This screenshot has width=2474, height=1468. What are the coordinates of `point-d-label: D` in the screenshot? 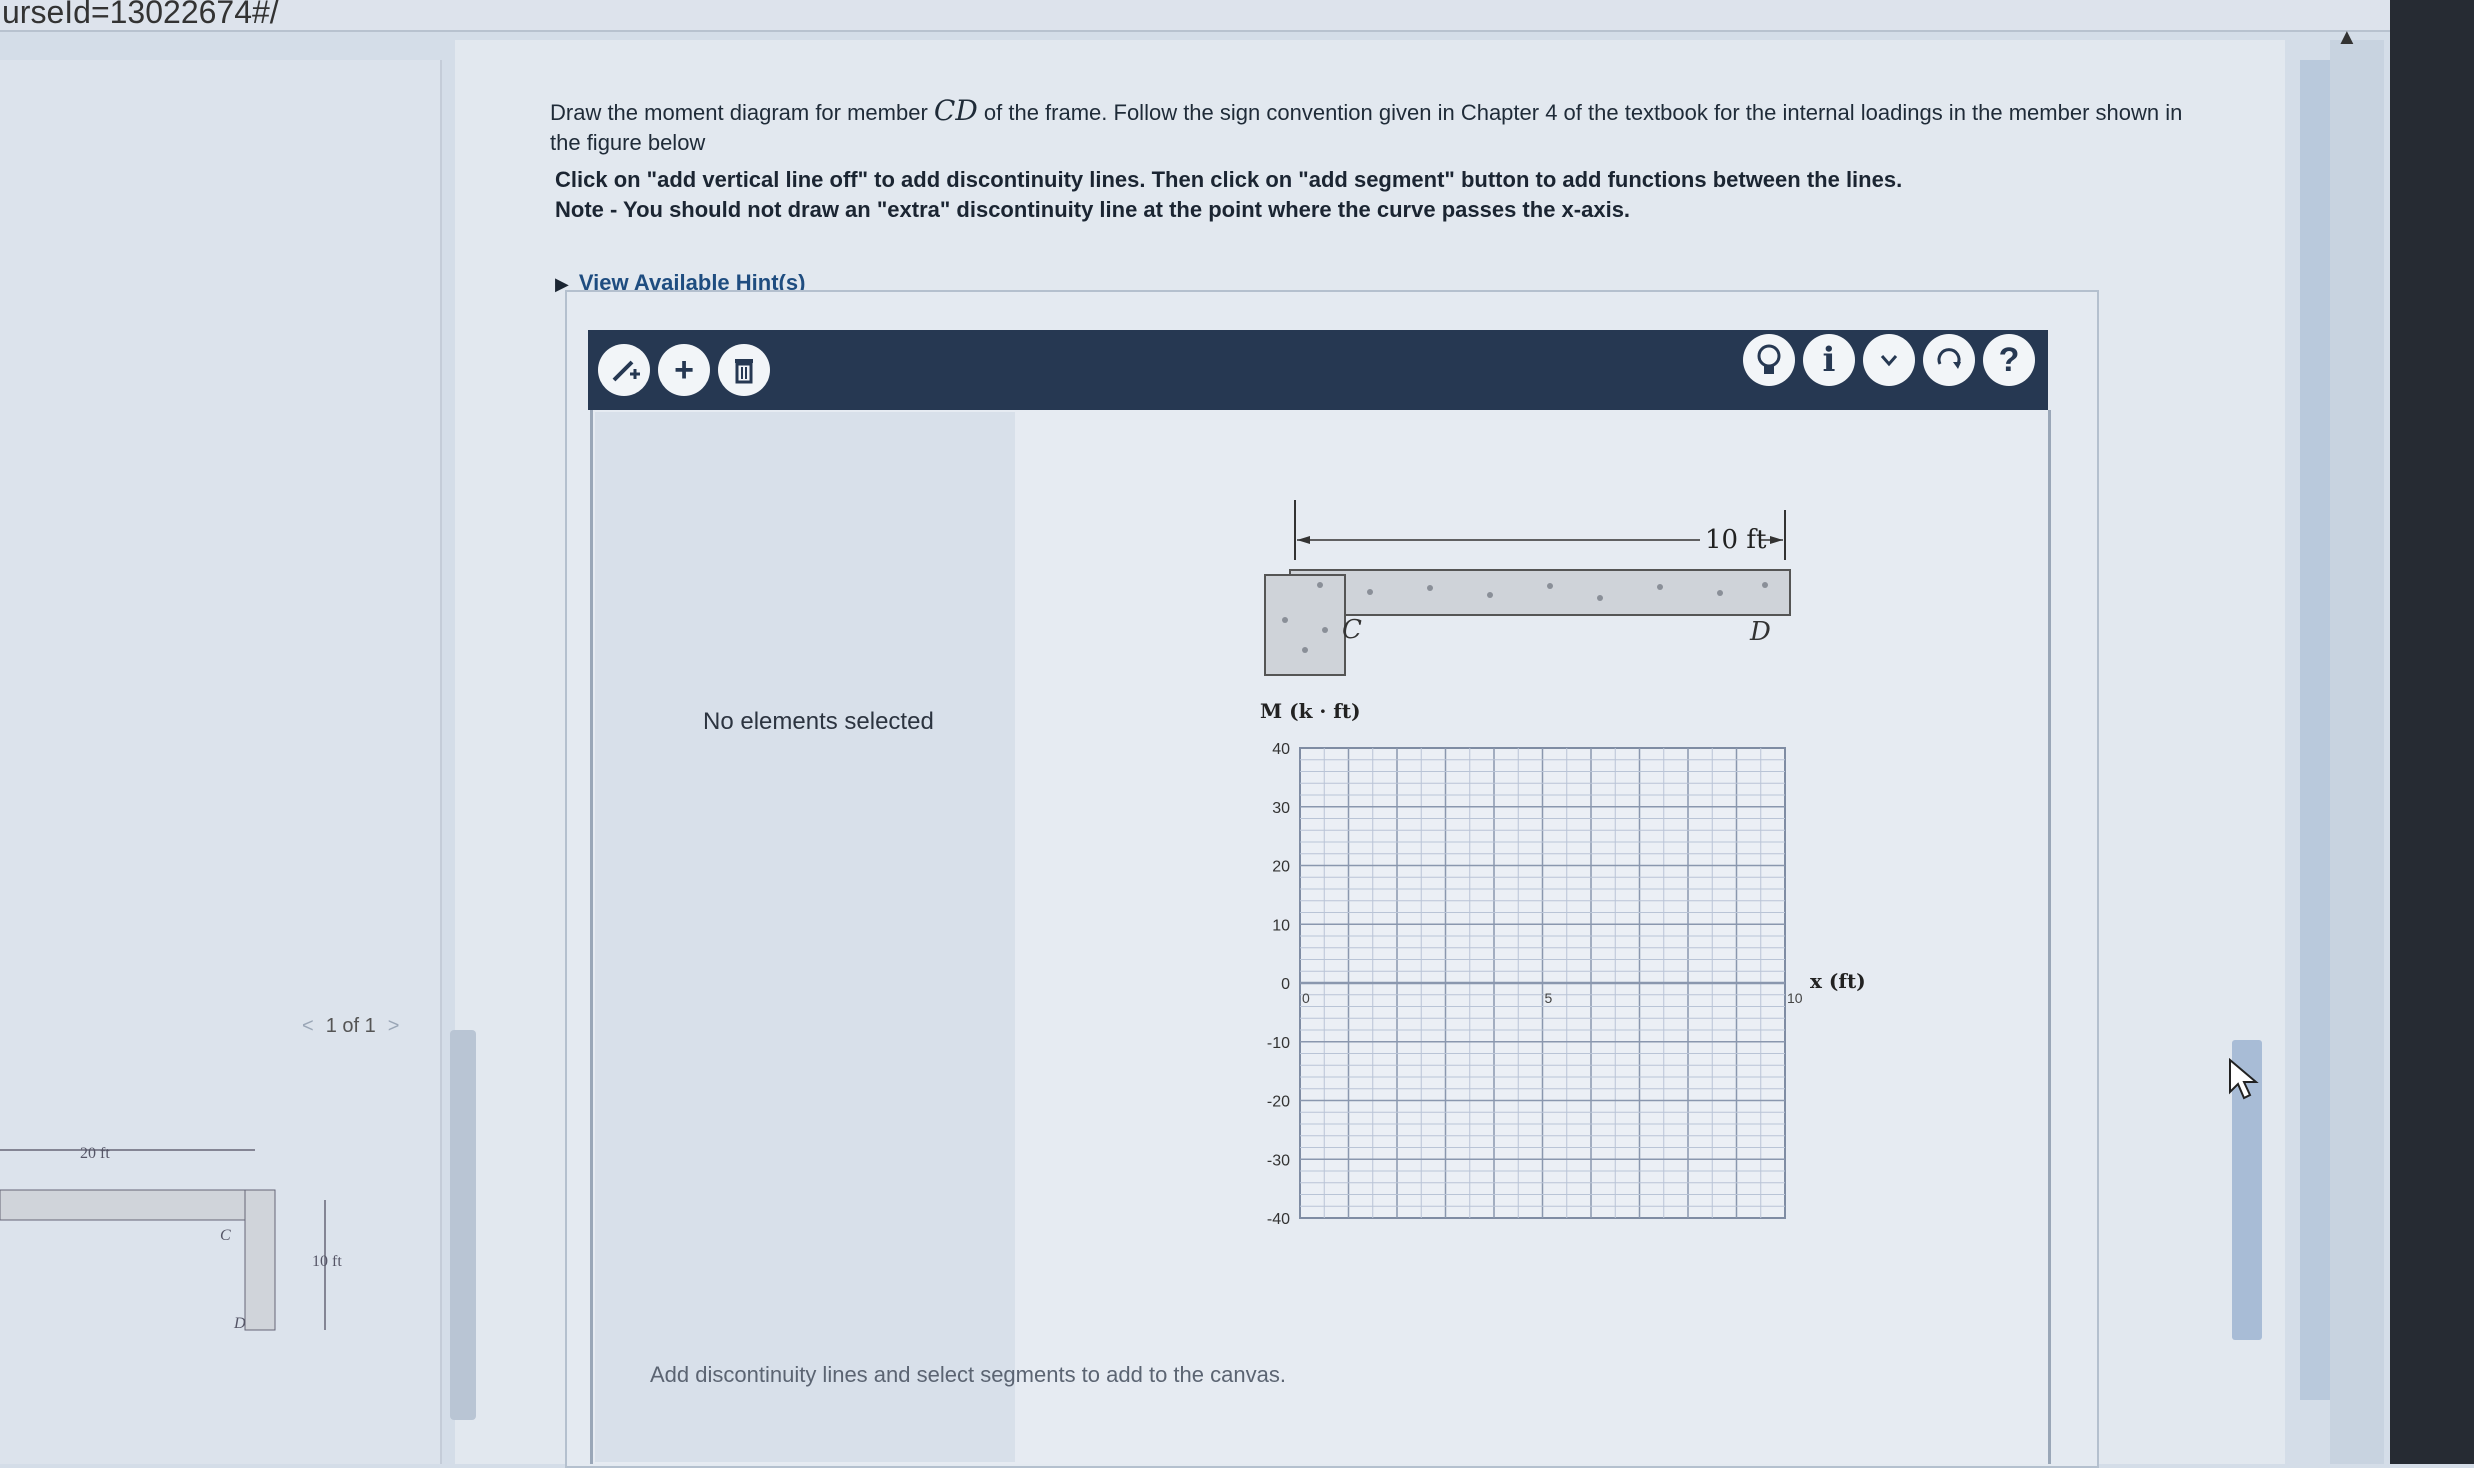 It's located at (1760, 632).